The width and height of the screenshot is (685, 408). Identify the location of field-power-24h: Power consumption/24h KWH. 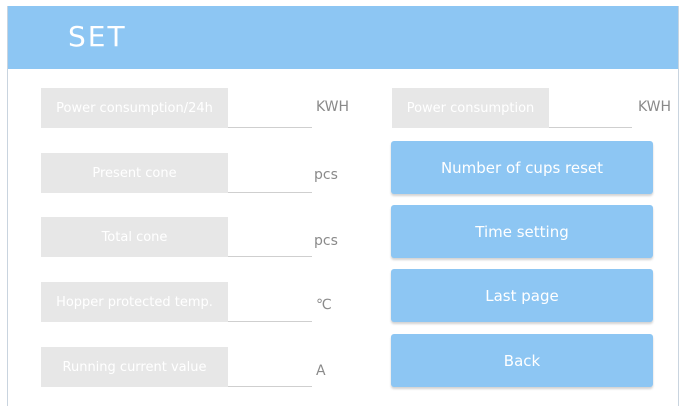
(195, 108).